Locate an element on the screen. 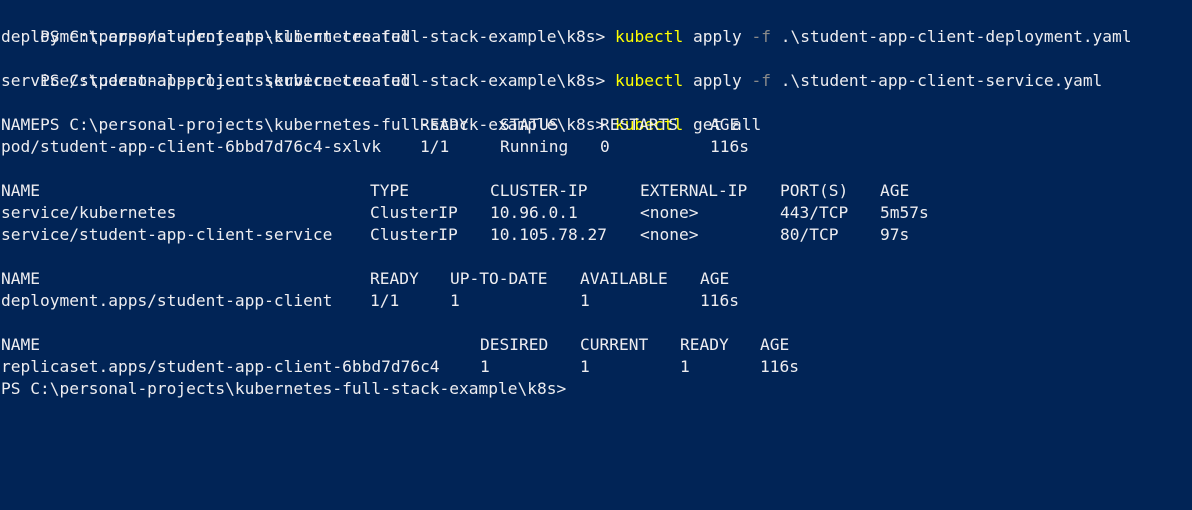  column-header: CURRENT is located at coordinates (614, 344).